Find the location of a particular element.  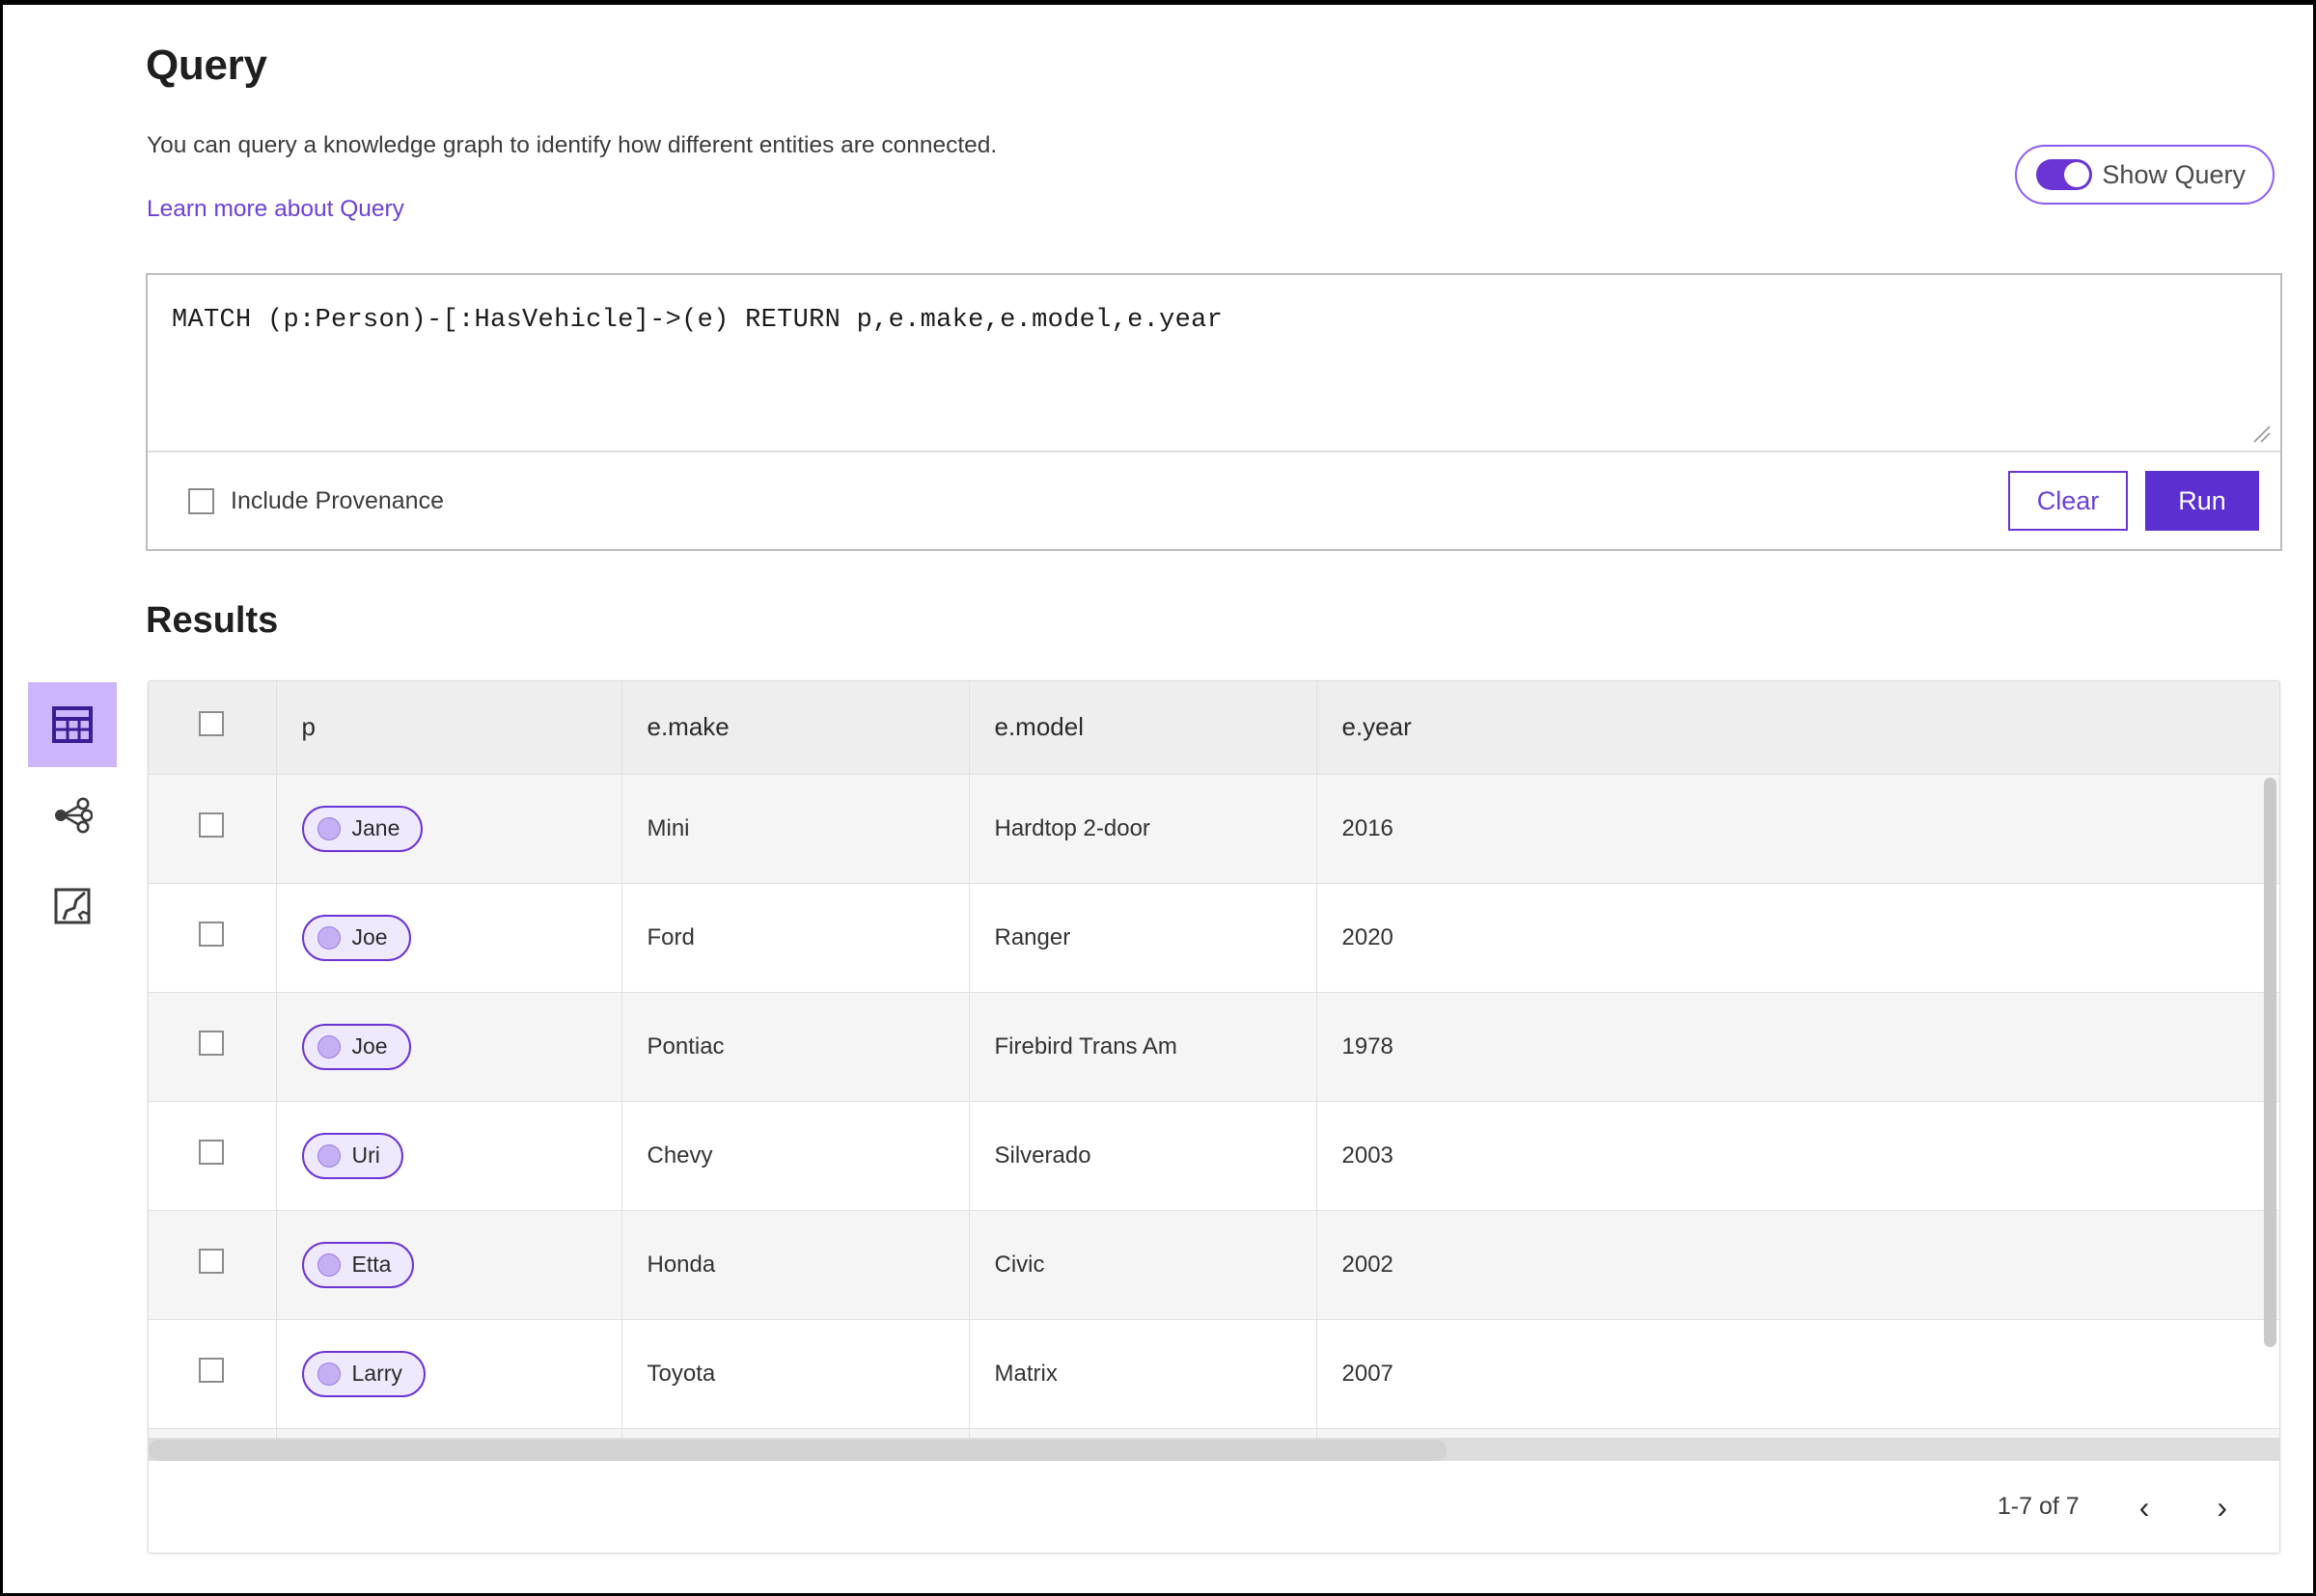

table-row: Jane Mini Hardtop 2-door 2016 is located at coordinates (1214, 829).